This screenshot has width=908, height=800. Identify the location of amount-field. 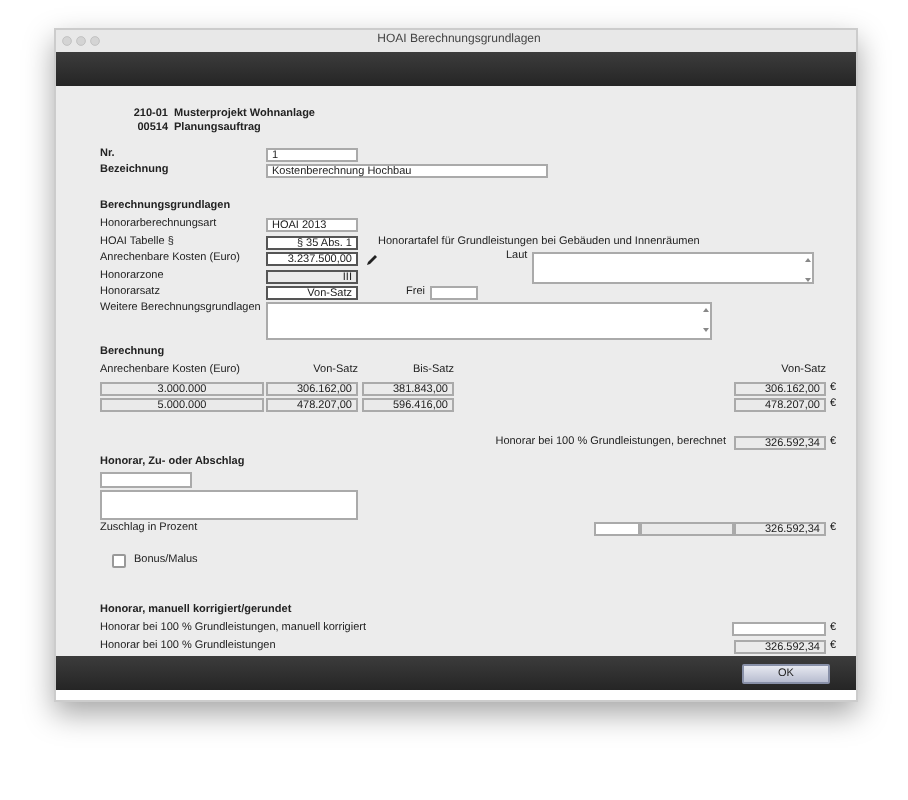
(687, 529).